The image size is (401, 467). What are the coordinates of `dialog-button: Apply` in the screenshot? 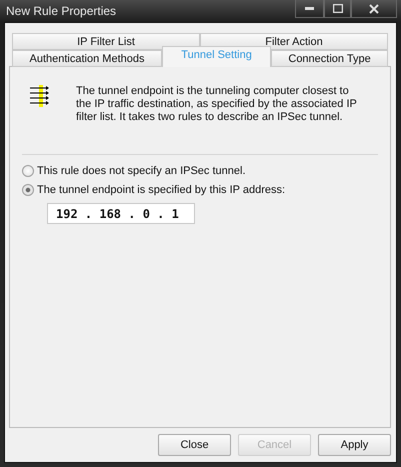 It's located at (354, 445).